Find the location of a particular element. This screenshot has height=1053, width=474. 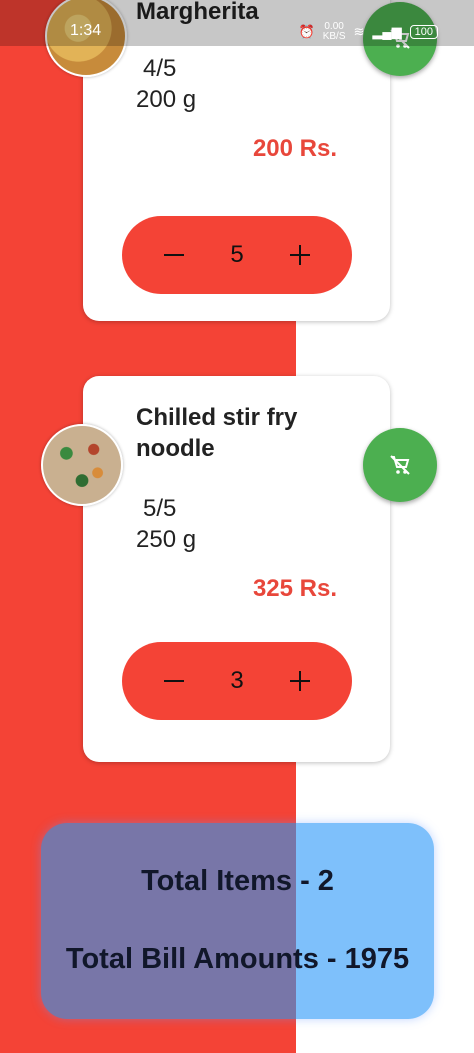

item-rating: 4/5 is located at coordinates (160, 68).